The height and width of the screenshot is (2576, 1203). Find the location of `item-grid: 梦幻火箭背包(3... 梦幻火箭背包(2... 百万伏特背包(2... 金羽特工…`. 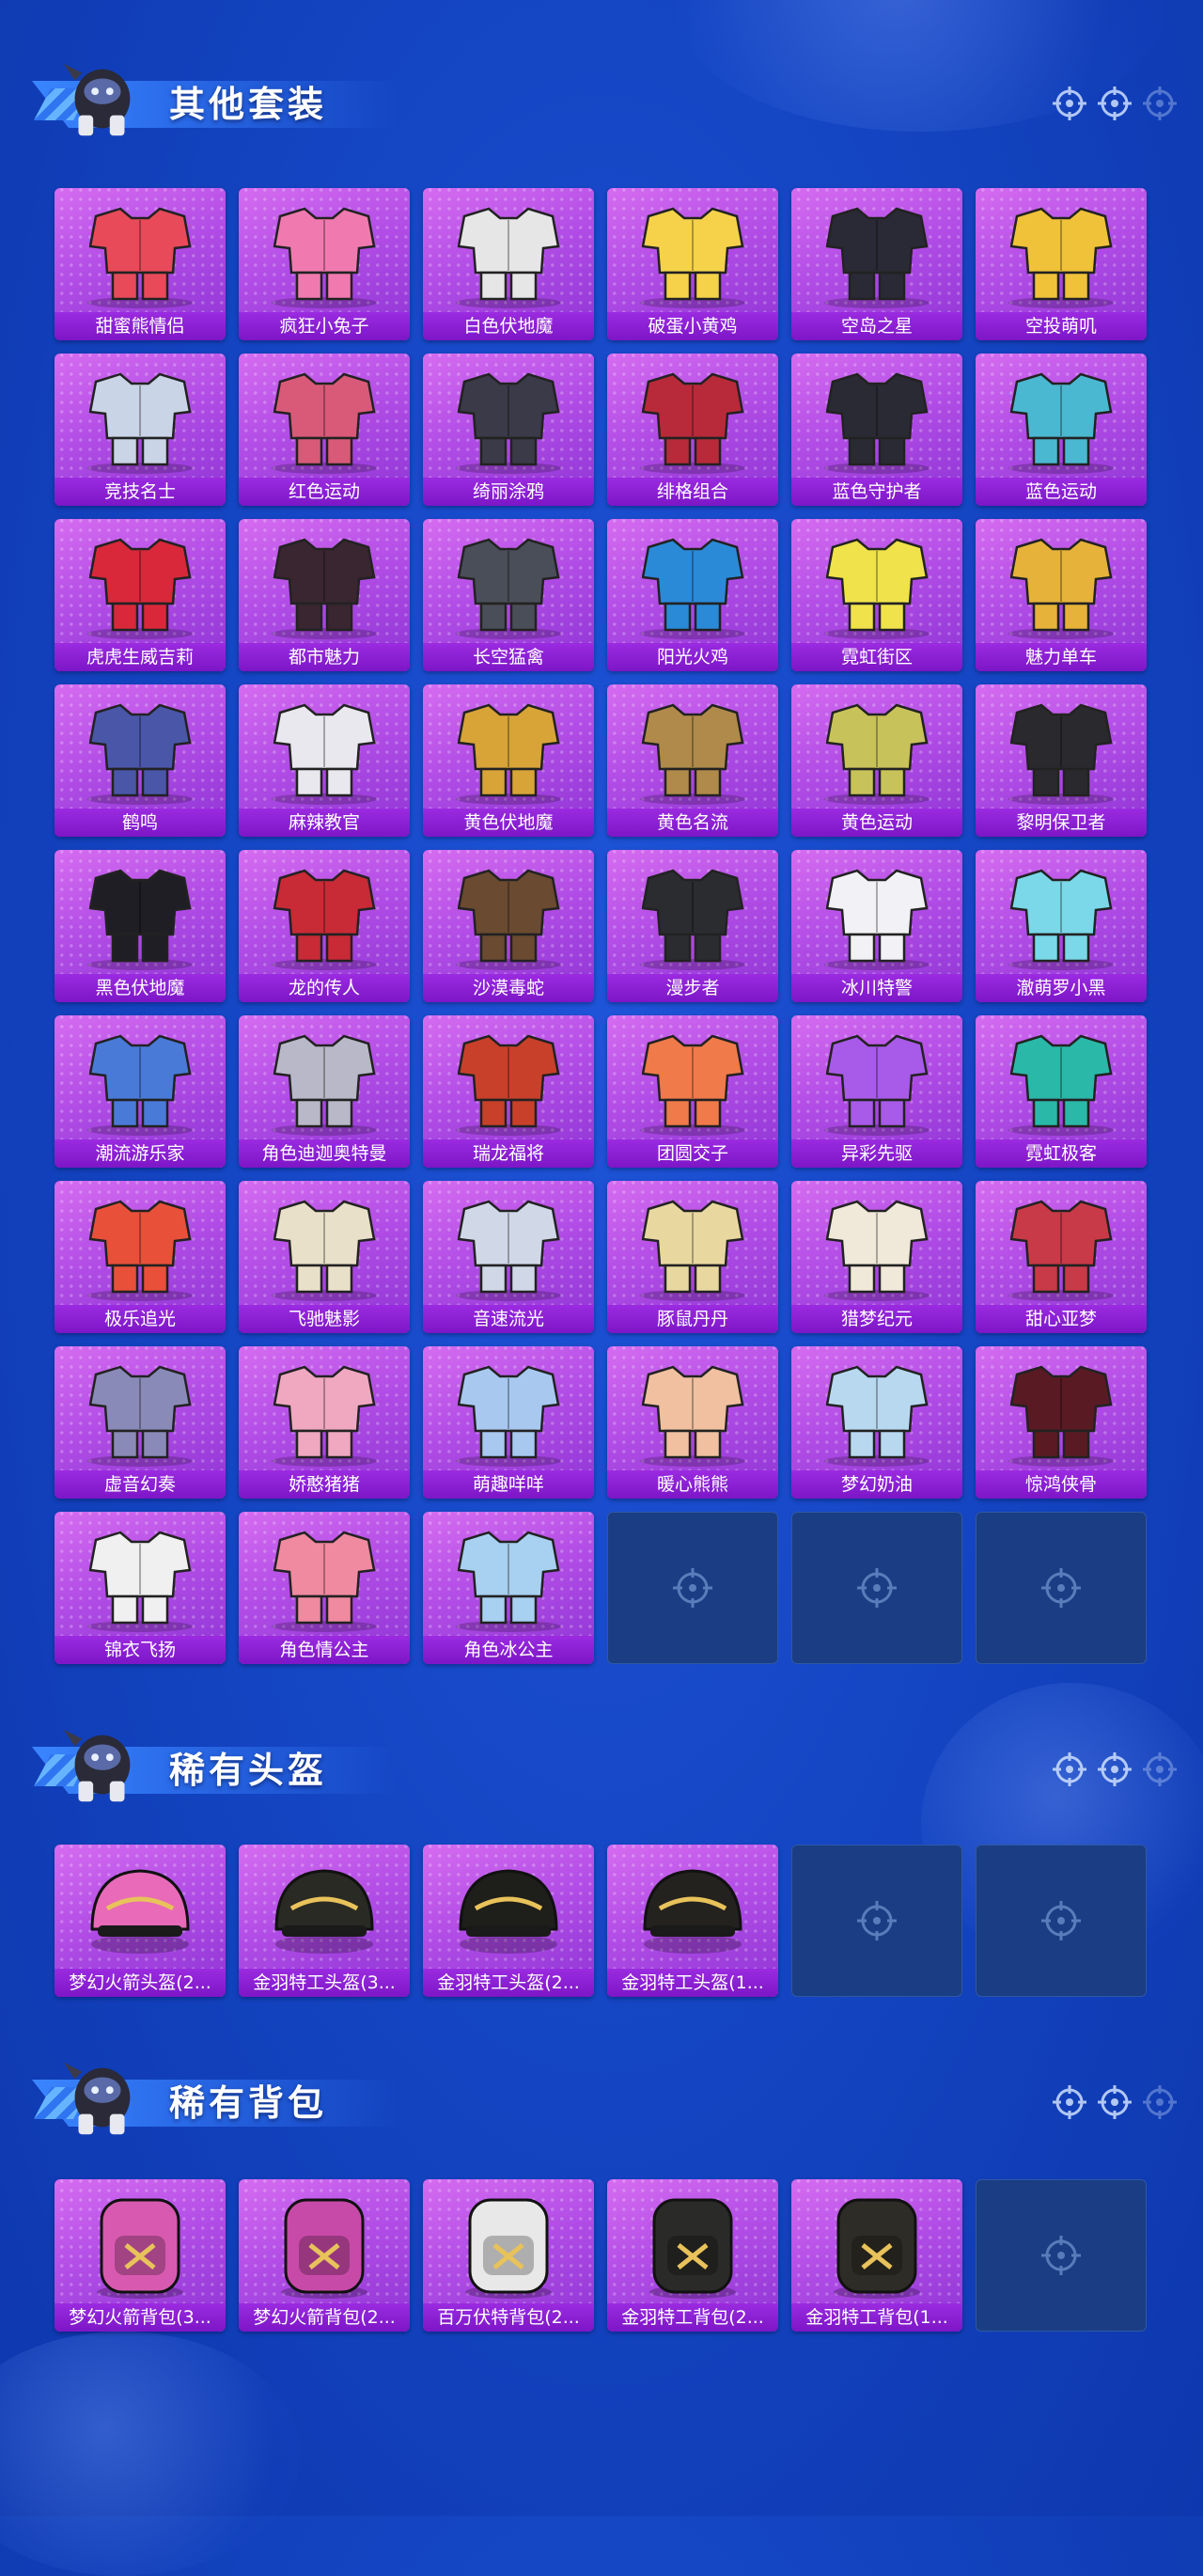

item-grid: 梦幻火箭背包(3... 梦幻火箭背包(2... 百万伏特背包(2... 金羽特工… is located at coordinates (601, 2256).